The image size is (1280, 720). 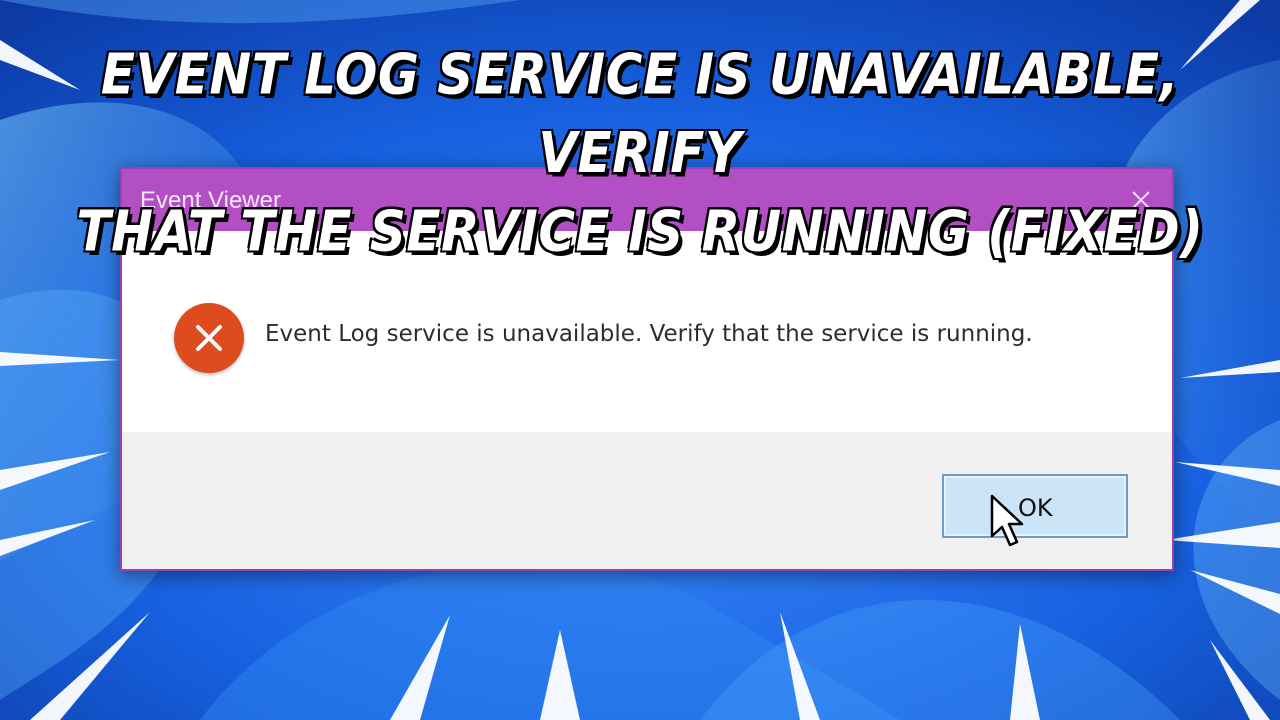 I want to click on mouse-pointer-icon, so click(x=1007, y=520).